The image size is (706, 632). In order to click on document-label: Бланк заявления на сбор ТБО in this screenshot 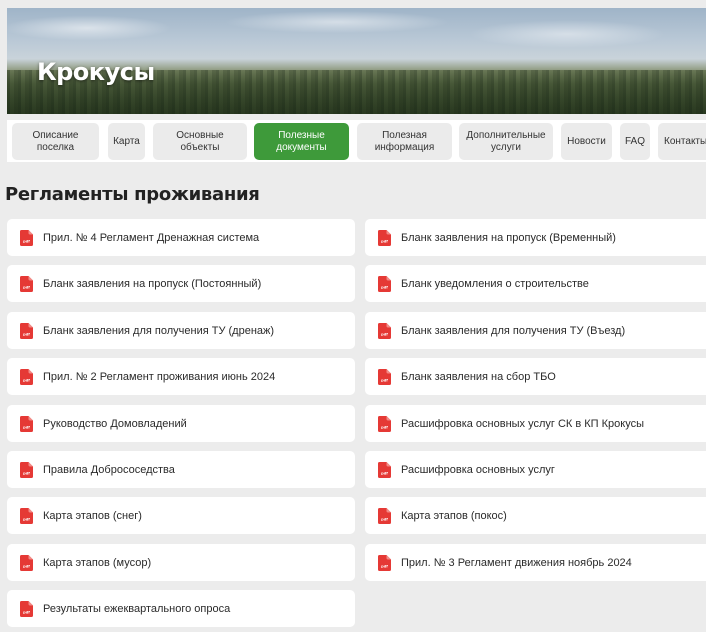, I will do `click(478, 376)`.